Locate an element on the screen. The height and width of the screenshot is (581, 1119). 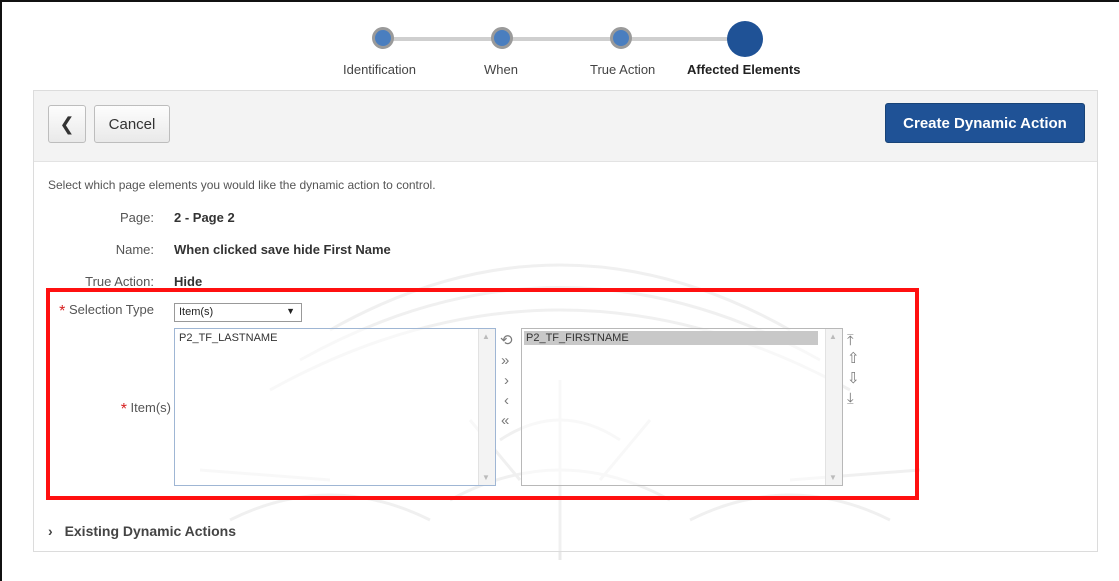
existing-dynamic-actions-toggle: › Existing Dynamic Actions is located at coordinates (142, 531).